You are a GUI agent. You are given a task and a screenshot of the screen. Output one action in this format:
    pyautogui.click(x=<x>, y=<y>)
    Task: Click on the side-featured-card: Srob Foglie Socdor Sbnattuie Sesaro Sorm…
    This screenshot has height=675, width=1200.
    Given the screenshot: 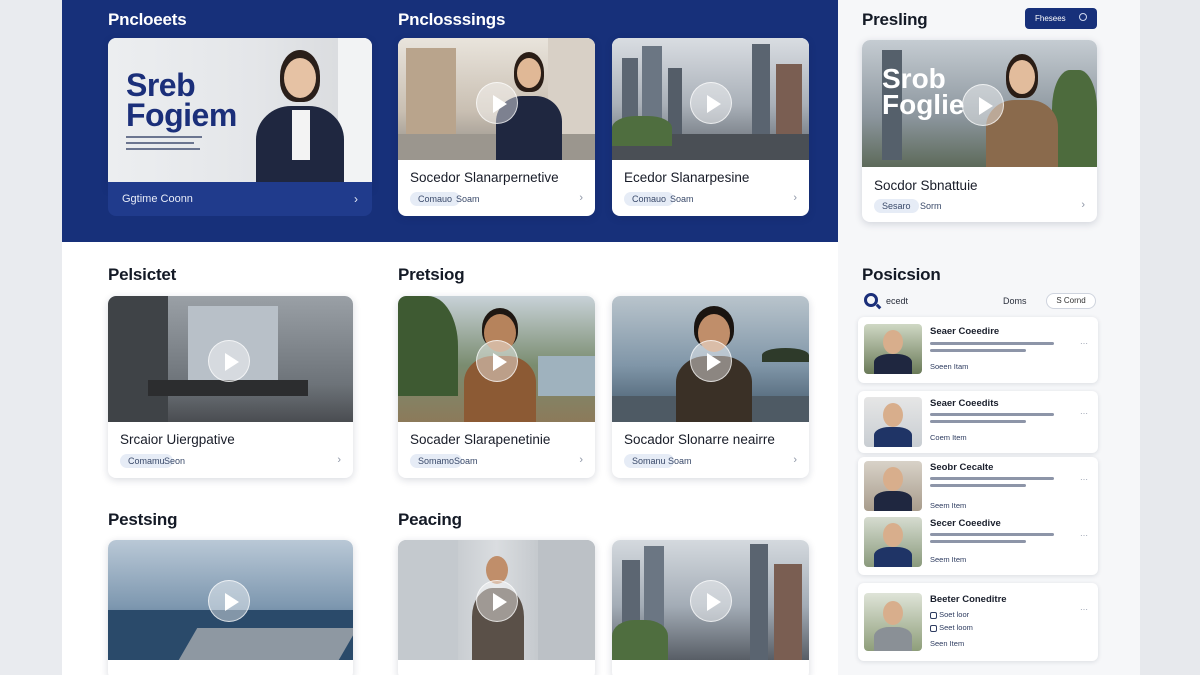 What is the action you would take?
    pyautogui.click(x=979, y=131)
    